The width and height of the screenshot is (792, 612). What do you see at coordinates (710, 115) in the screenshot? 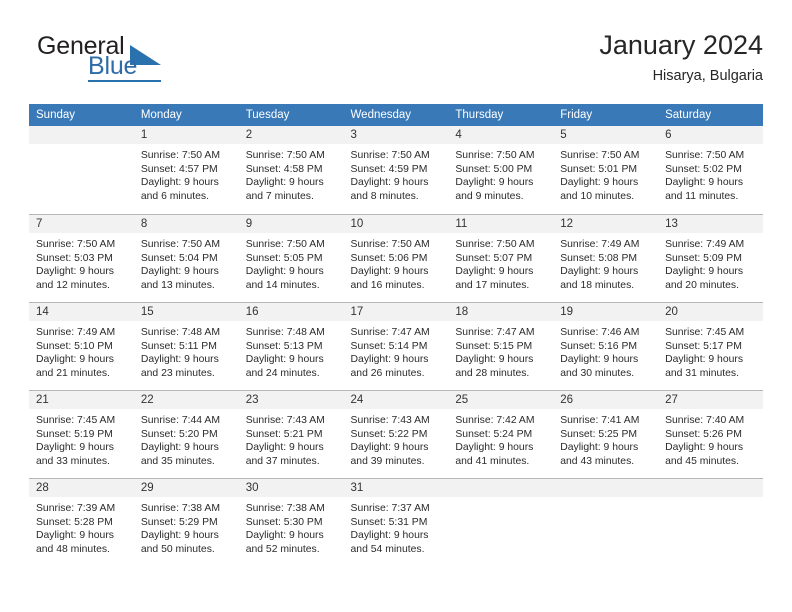
I see `weekday-header-saturday: Saturday` at bounding box center [710, 115].